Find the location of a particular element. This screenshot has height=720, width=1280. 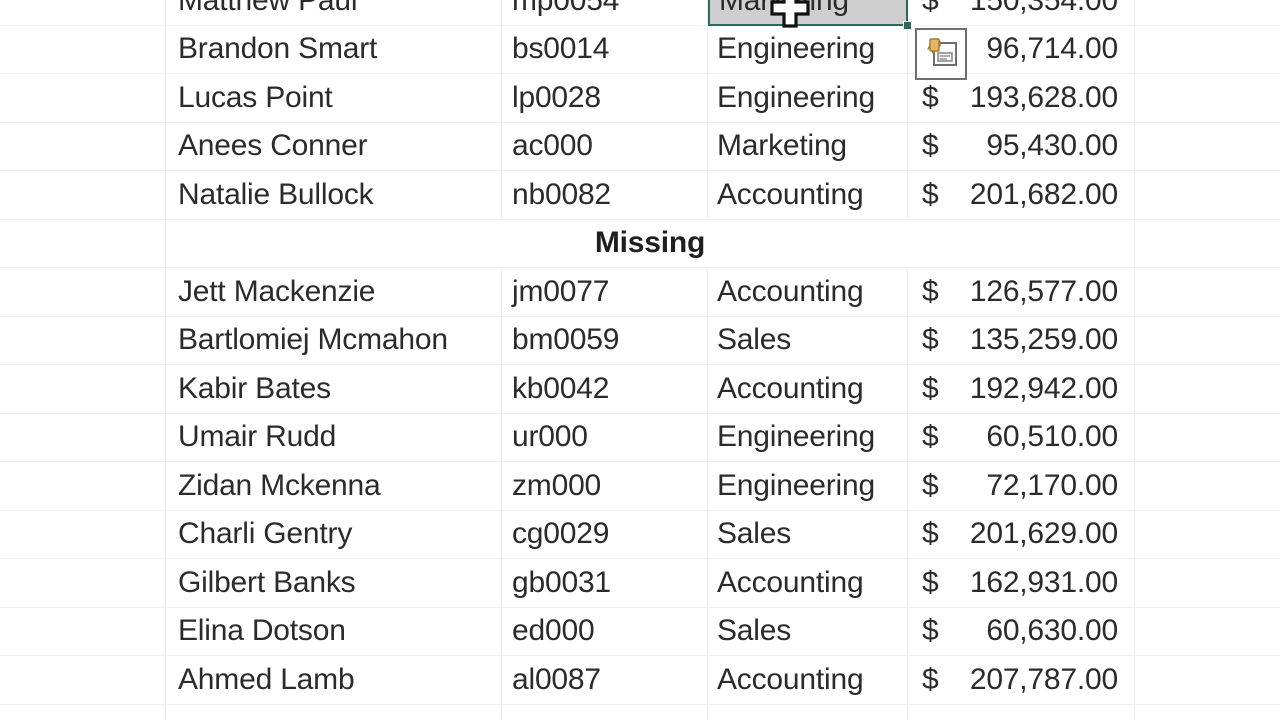

cell-salary: $126,577.00 is located at coordinates (1021, 292).